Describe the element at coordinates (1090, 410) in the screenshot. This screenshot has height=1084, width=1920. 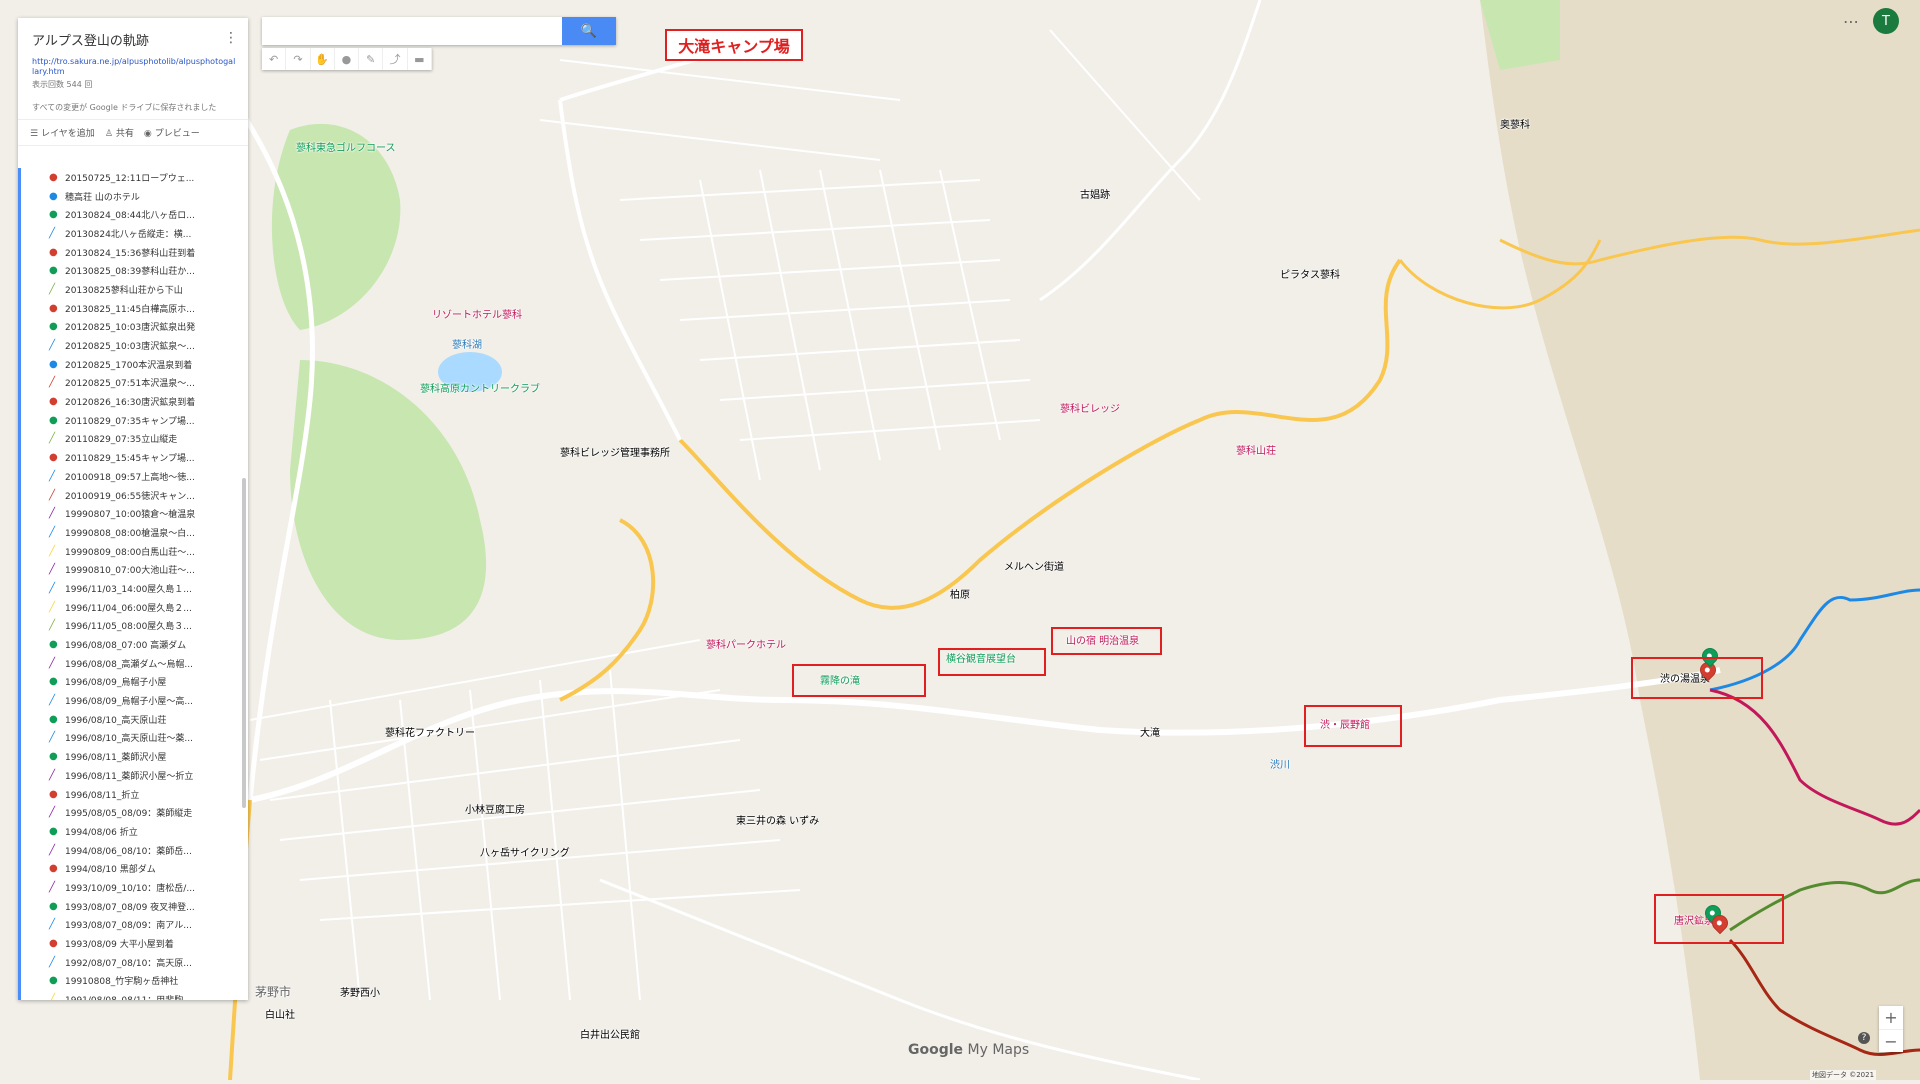
I see `map-label-village: 蓼科ビレッジ` at that location.